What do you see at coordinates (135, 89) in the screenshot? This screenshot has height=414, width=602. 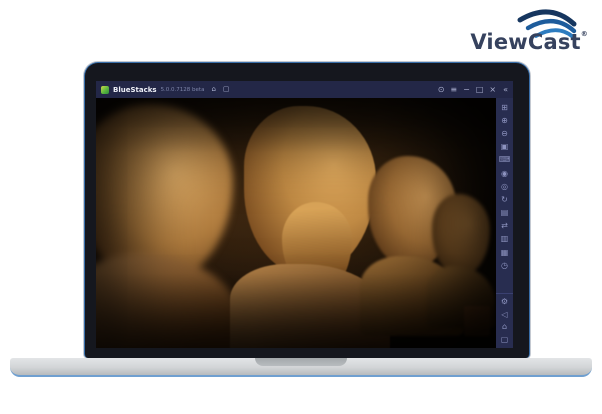 I see `window-title: BlueStacks` at bounding box center [135, 89].